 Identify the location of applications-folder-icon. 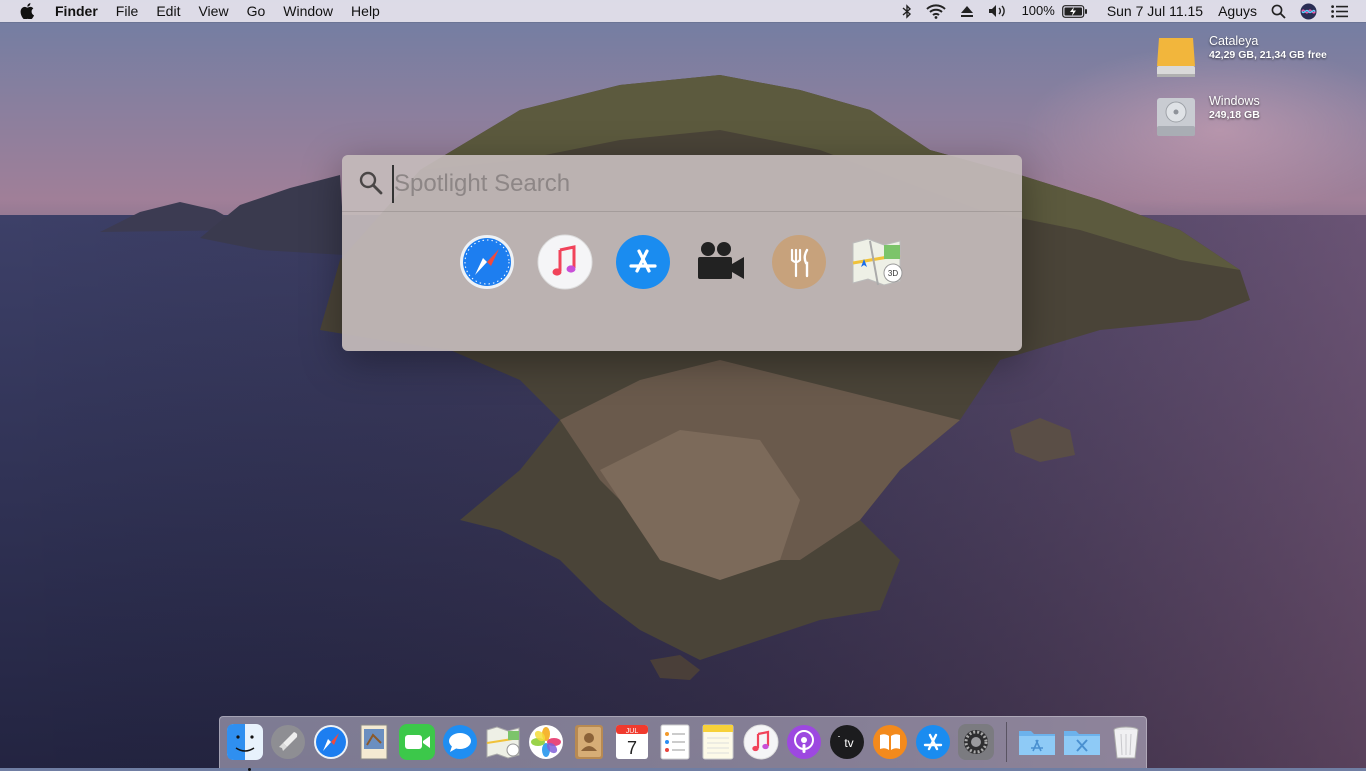
(1037, 742).